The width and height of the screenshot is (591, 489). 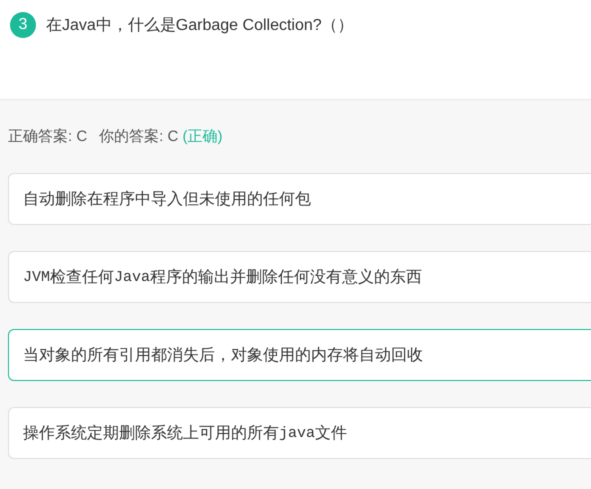 I want to click on question-number: 3, so click(x=23, y=25).